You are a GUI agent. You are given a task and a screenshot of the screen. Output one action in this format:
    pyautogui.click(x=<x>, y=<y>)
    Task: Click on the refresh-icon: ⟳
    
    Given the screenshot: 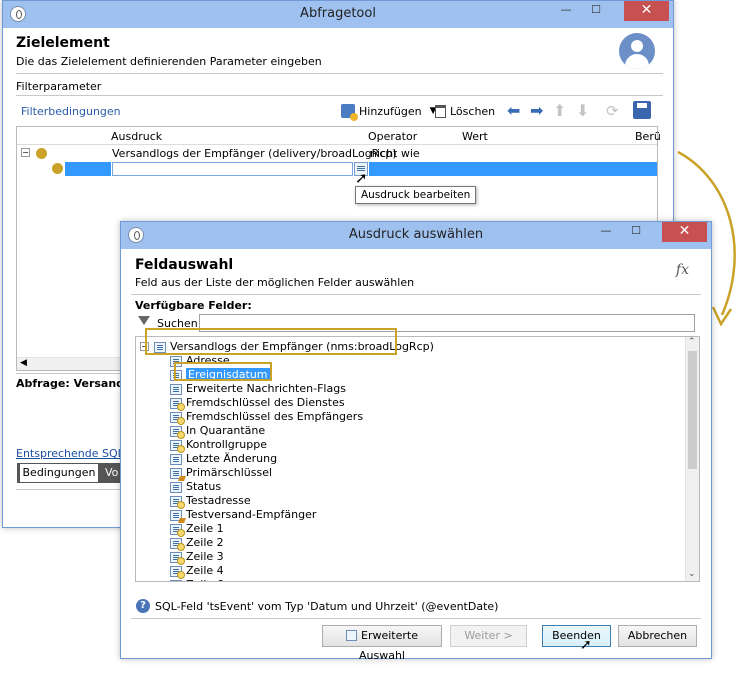 What is the action you would take?
    pyautogui.click(x=615, y=111)
    